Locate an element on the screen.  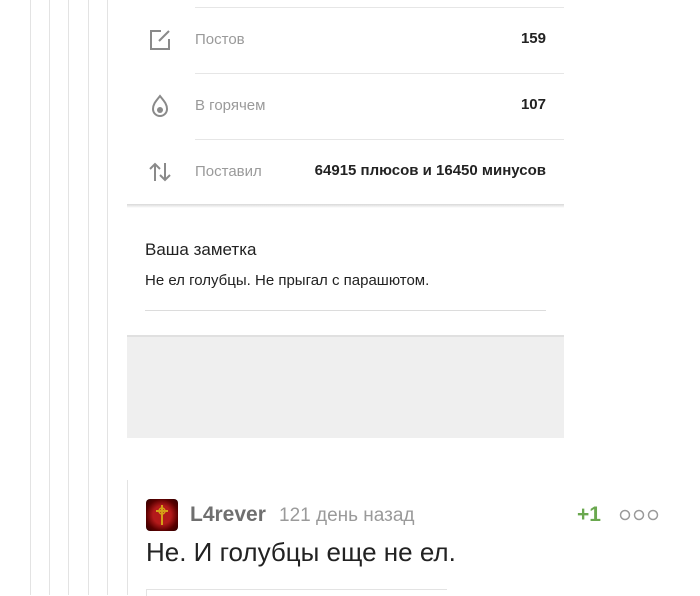
stat-value-rated: 64915 плюсов и 16450 минусов is located at coordinates (430, 170).